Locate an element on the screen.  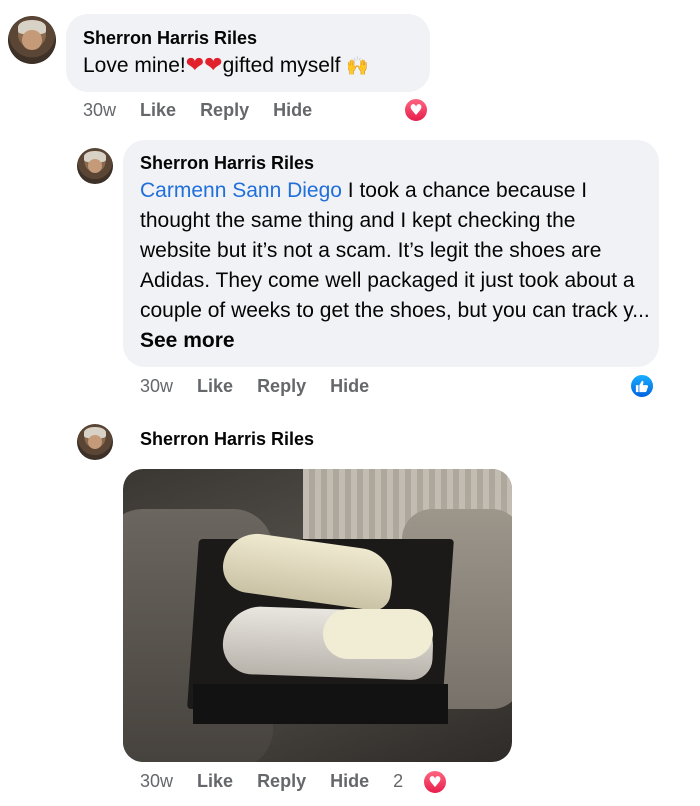
see-more-link: See more is located at coordinates (187, 340).